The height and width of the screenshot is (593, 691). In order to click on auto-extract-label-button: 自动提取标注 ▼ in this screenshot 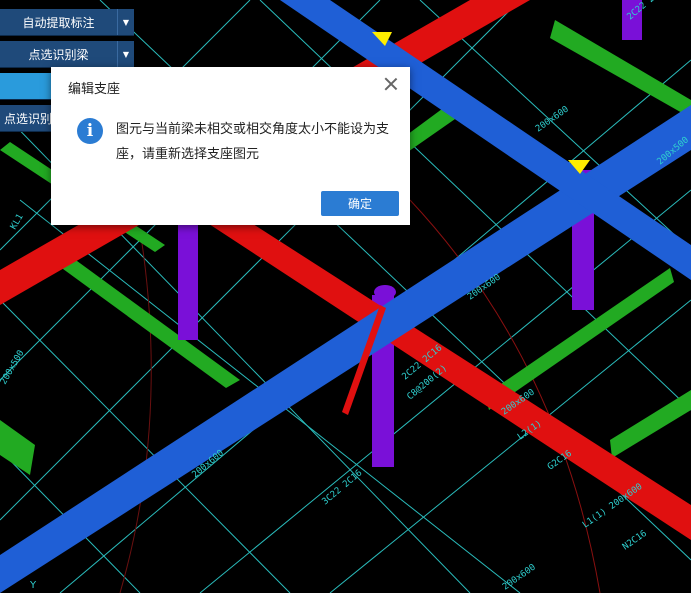, I will do `click(67, 22)`.